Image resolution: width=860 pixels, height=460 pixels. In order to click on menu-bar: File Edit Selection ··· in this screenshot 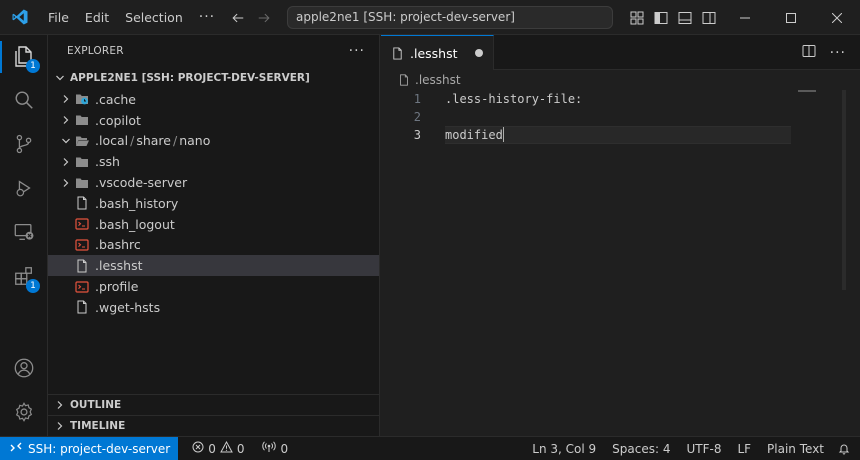, I will do `click(131, 17)`.